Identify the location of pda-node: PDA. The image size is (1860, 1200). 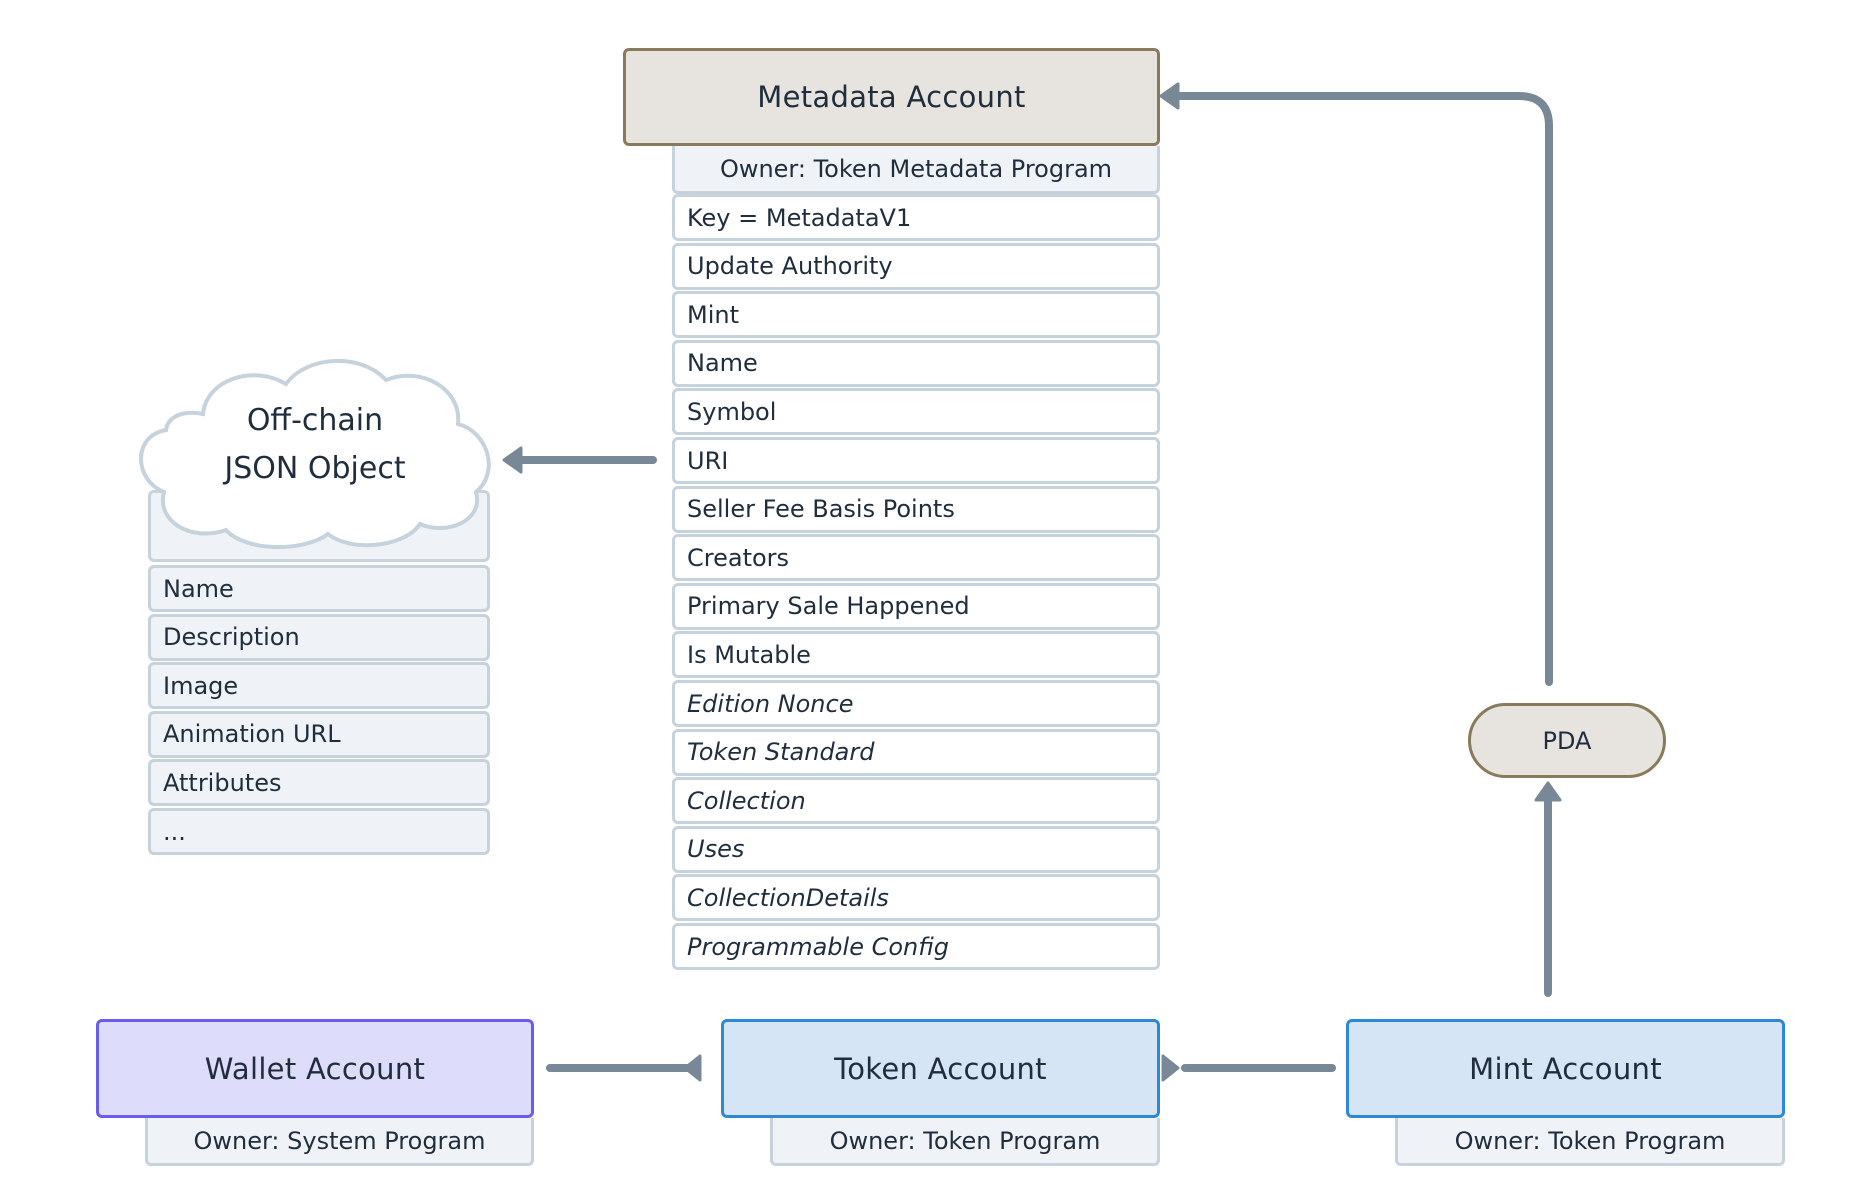
(1567, 740).